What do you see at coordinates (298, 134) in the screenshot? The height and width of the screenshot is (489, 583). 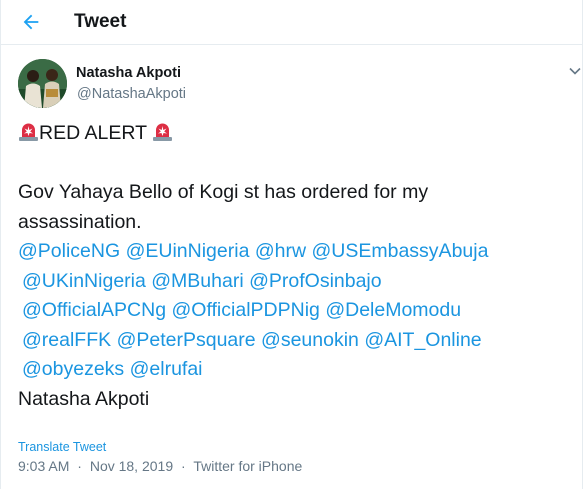 I see `alert-line: RED ALERT` at bounding box center [298, 134].